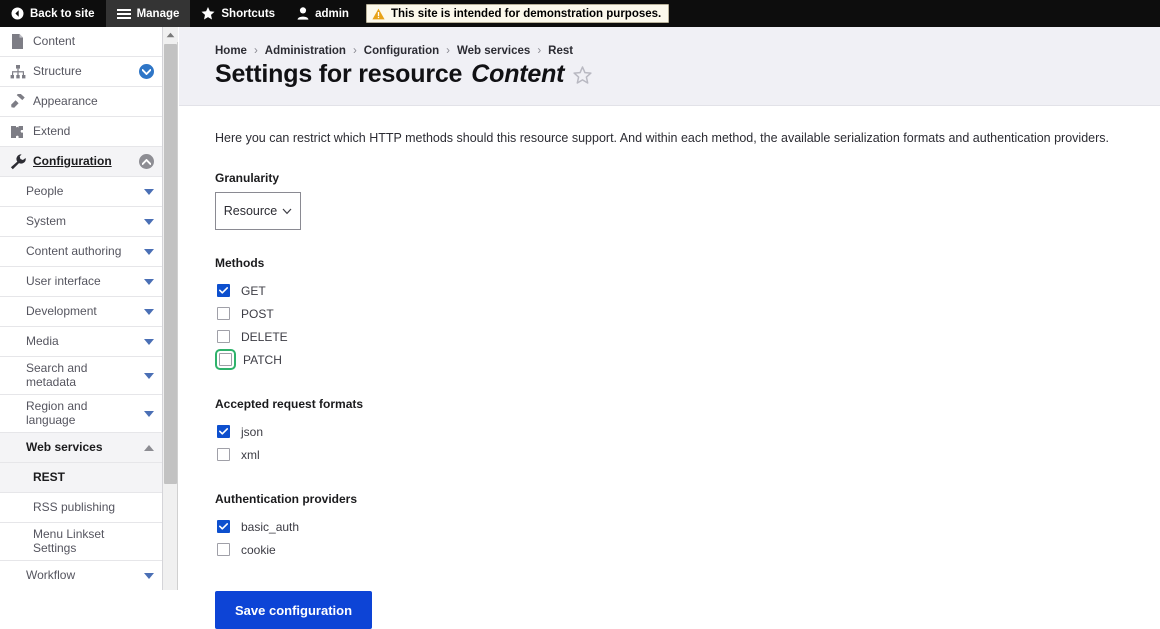 This screenshot has height=629, width=1160. I want to click on sidebar-label: REST, so click(49, 476).